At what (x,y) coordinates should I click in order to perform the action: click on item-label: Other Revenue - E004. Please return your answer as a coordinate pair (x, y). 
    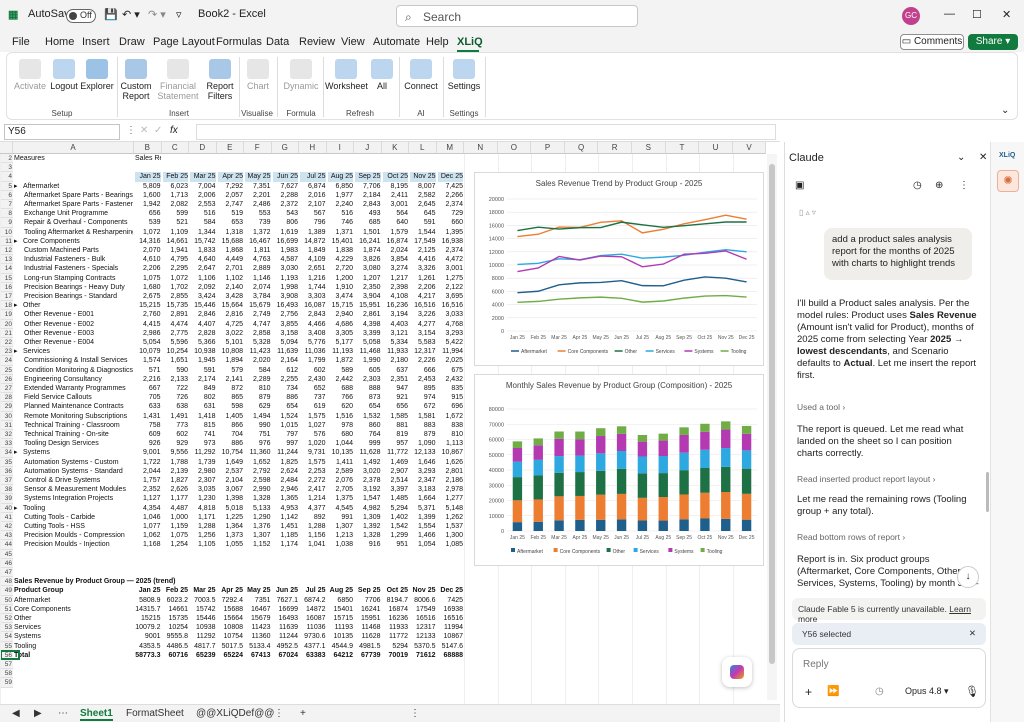
    Looking at the image, I should click on (73, 342).